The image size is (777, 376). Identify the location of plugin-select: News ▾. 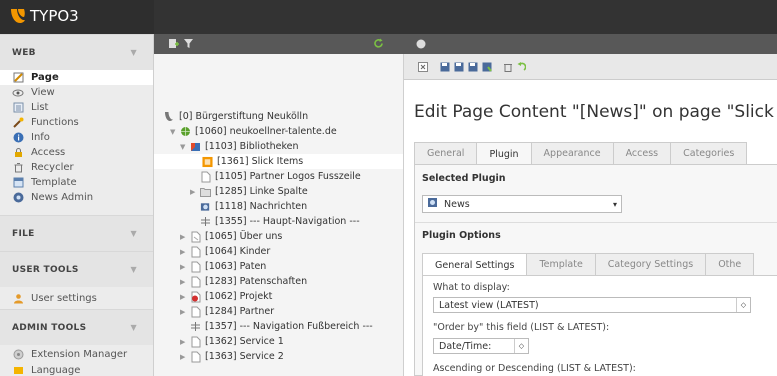
(522, 204).